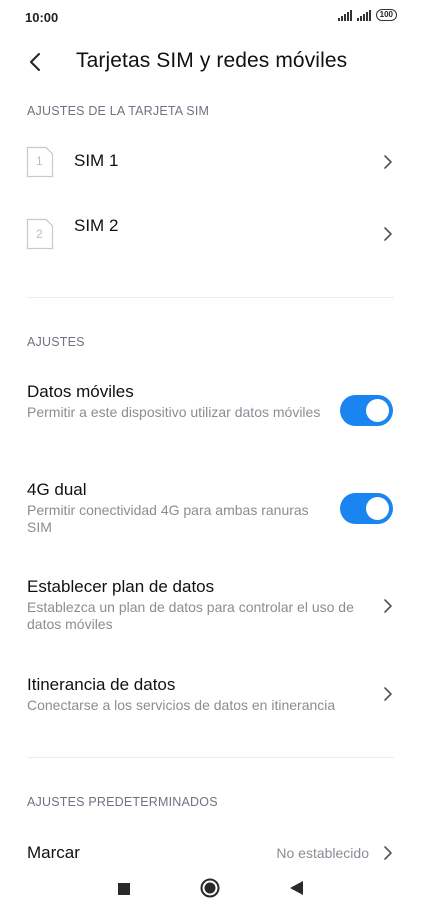 Image resolution: width=421 pixels, height=914 pixels. What do you see at coordinates (80, 391) in the screenshot?
I see `setting-title: Datos móviles` at bounding box center [80, 391].